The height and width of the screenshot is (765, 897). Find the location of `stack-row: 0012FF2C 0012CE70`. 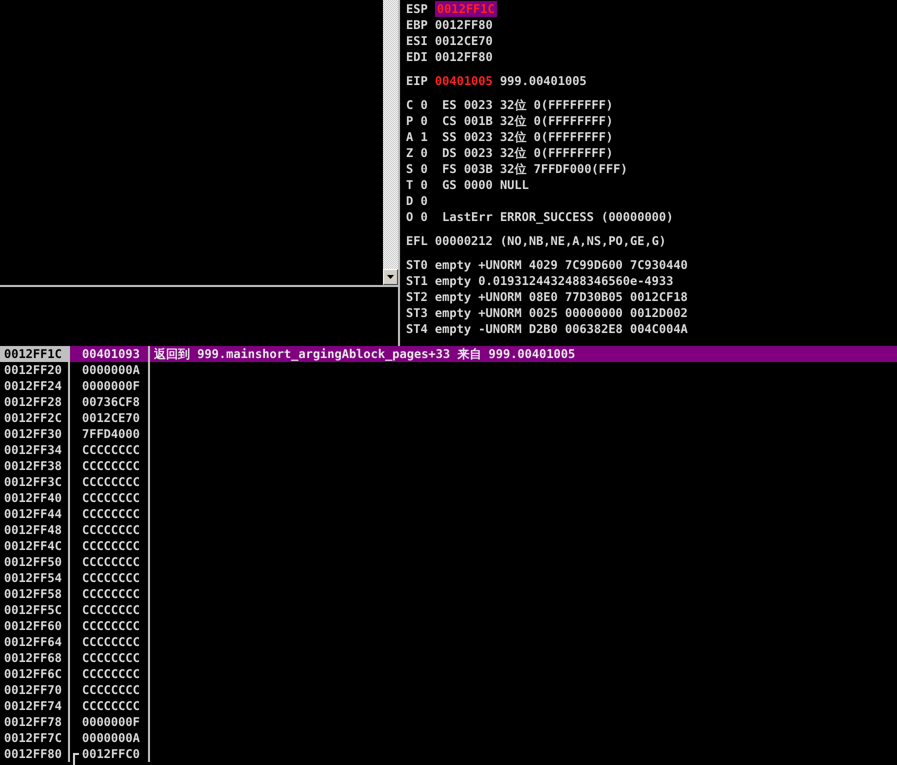

stack-row: 0012FF2C 0012CE70 is located at coordinates (448, 418).